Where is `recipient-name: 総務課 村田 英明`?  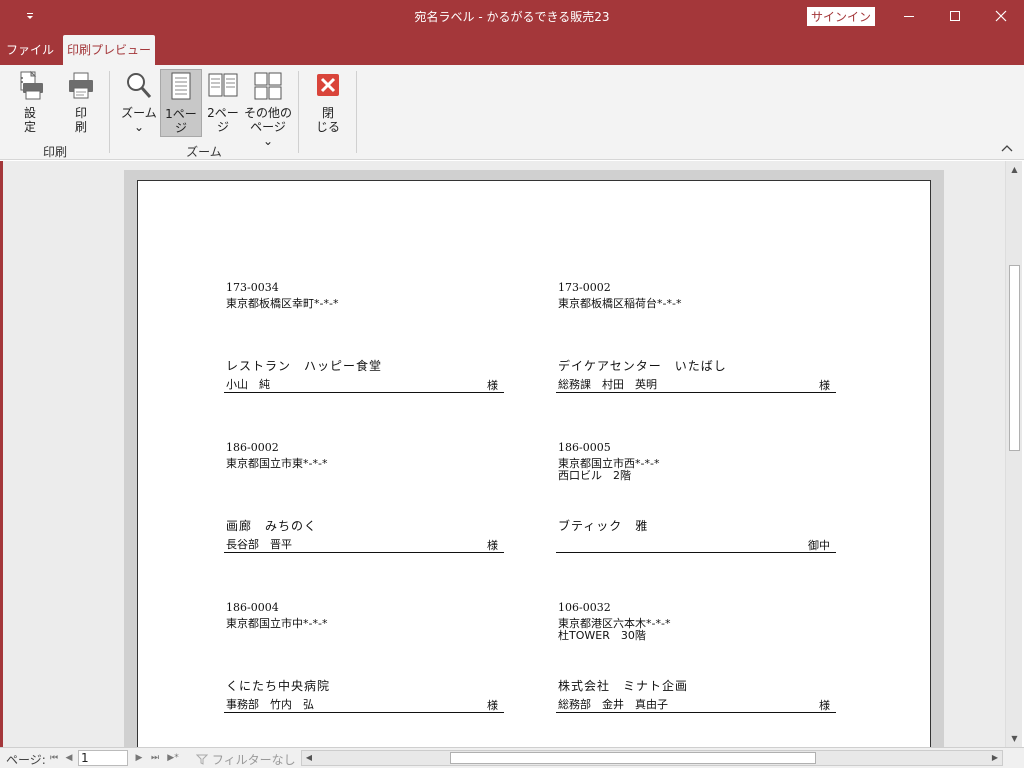 recipient-name: 総務課 村田 英明 is located at coordinates (607, 384).